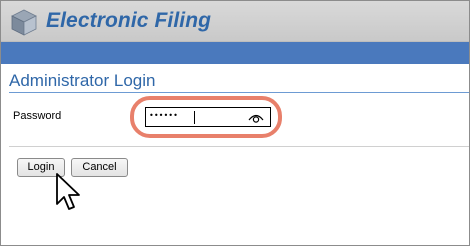 Image resolution: width=470 pixels, height=246 pixels. I want to click on app-title: Electronic Filing, so click(129, 20).